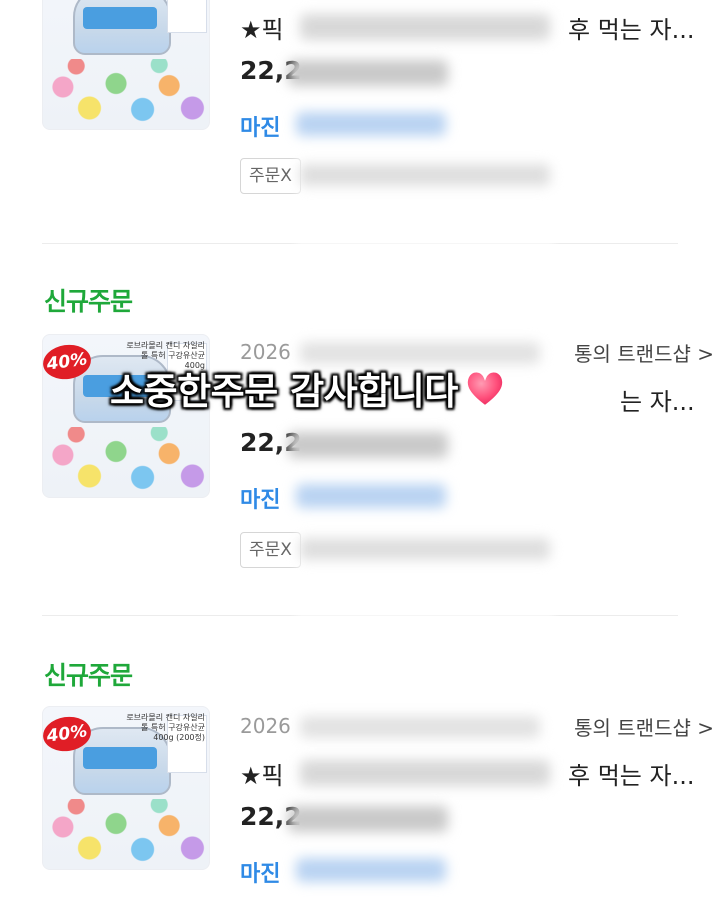 This screenshot has height=900, width=720. I want to click on product-thumbnail: 40% 로브라몰리 캔디 자일리톨 특허 구강유산균 400g, so click(126, 416).